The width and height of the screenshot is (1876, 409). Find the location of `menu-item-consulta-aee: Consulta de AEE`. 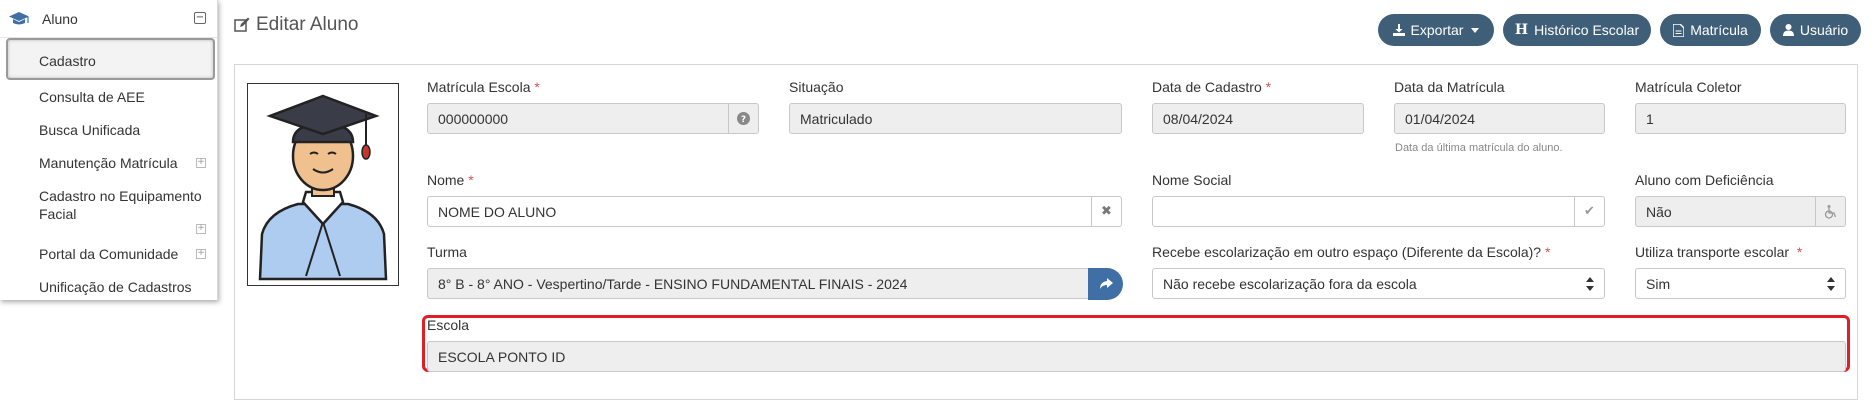

menu-item-consulta-aee: Consulta de AEE is located at coordinates (92, 97).